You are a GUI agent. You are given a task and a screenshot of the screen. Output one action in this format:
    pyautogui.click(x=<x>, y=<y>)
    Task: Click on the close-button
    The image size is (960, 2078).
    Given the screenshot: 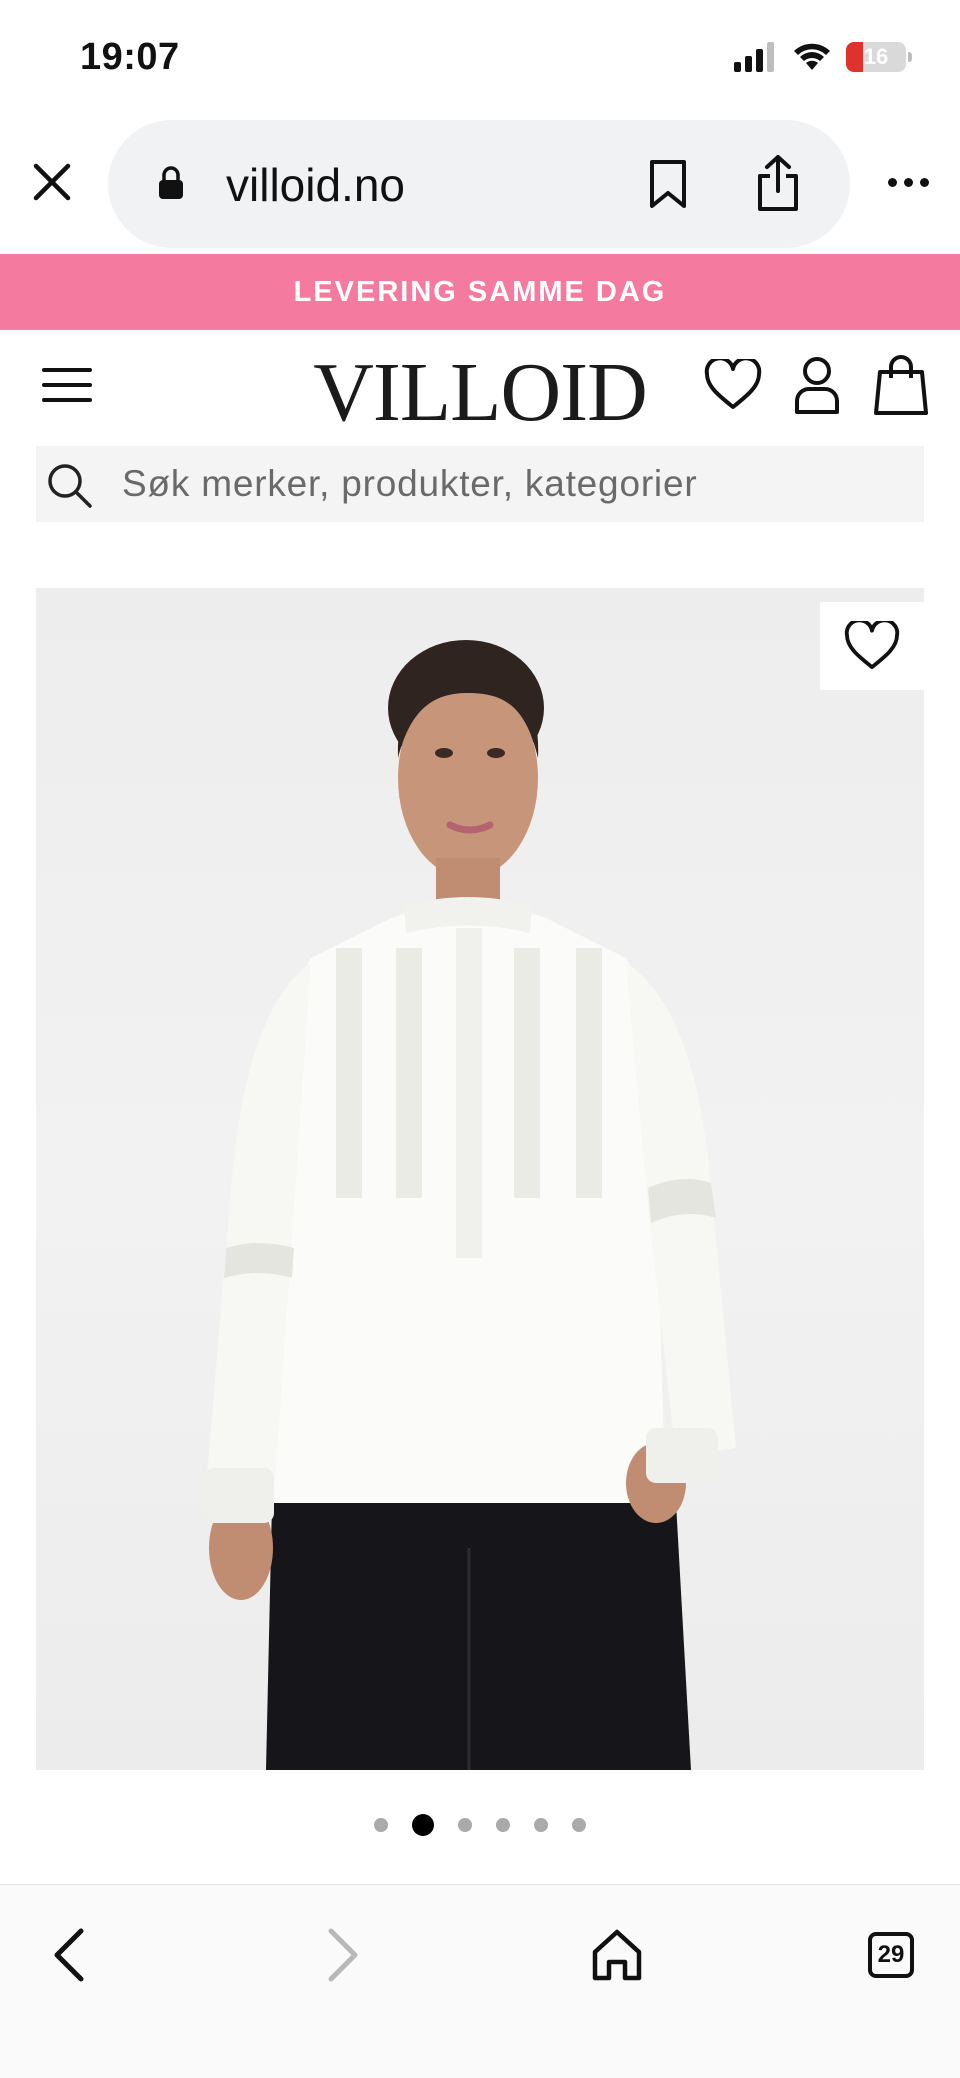 What is the action you would take?
    pyautogui.click(x=52, y=182)
    